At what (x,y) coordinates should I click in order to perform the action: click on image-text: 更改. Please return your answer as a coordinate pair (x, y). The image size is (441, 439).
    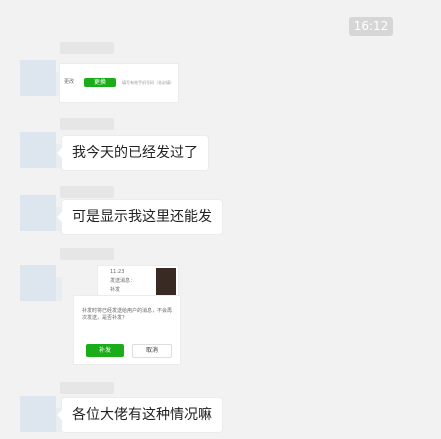
    Looking at the image, I should click on (69, 82).